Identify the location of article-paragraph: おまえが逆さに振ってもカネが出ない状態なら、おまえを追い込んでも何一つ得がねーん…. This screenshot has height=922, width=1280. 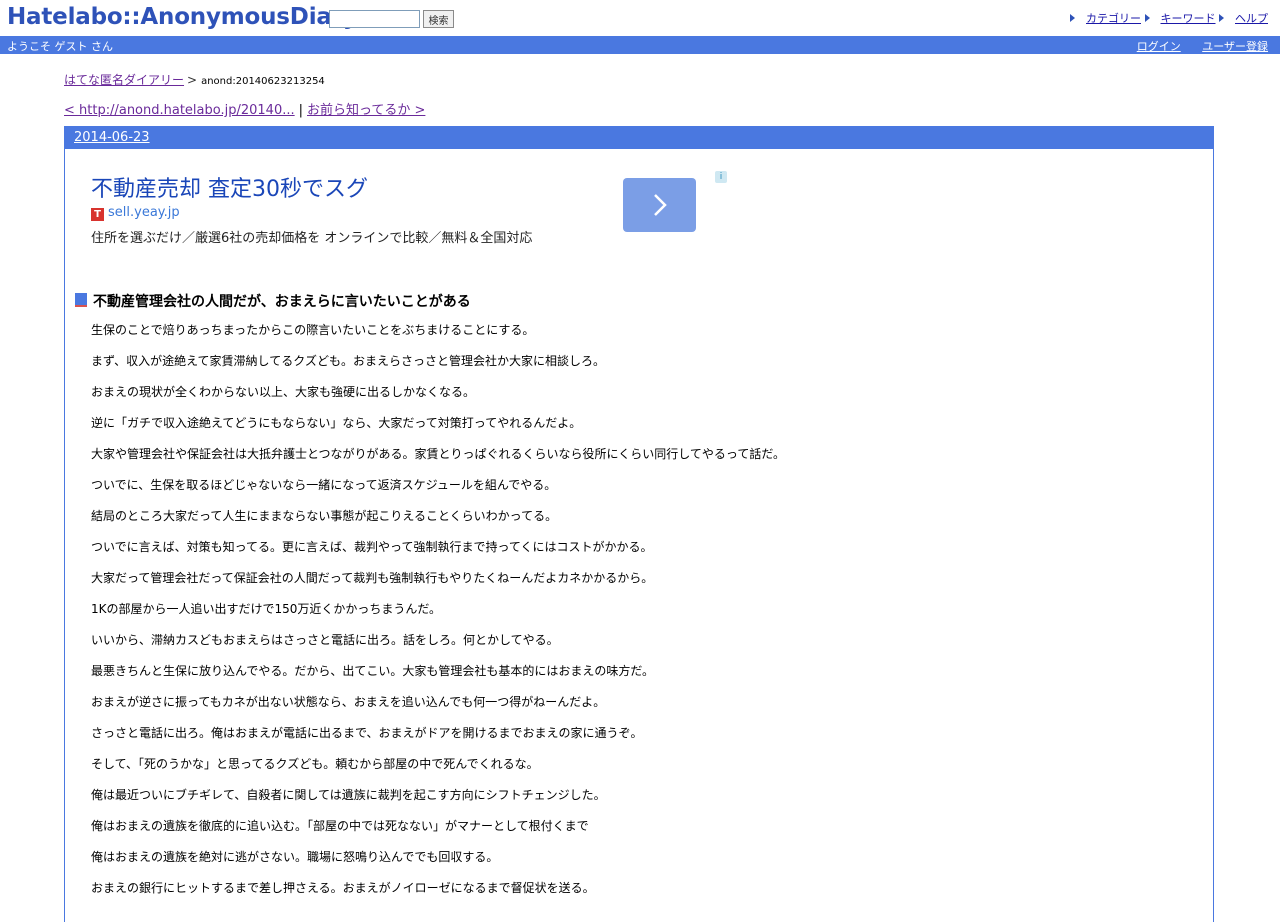
(348, 702).